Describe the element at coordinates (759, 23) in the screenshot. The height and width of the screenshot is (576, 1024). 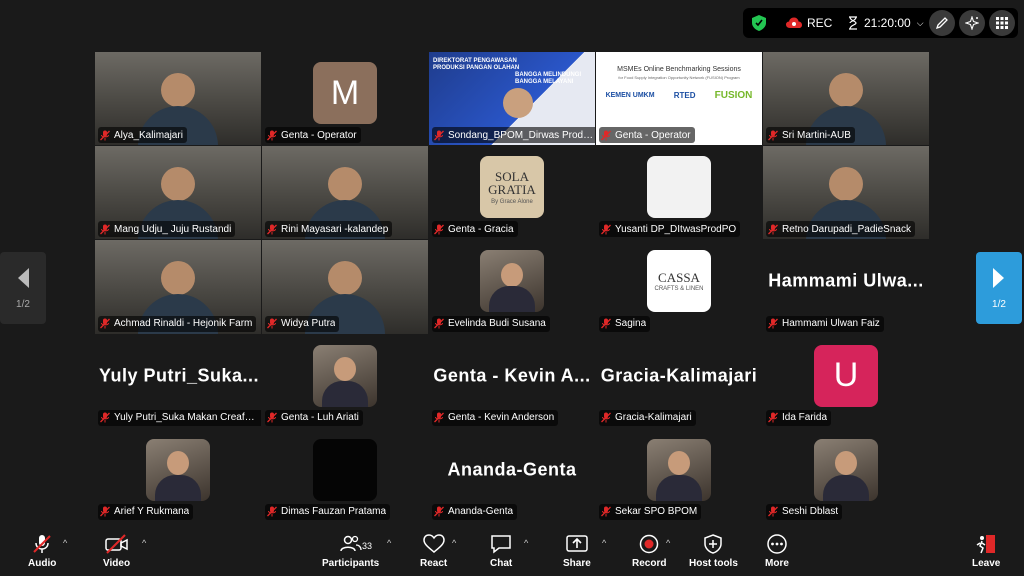
I see `shield-icon` at that location.